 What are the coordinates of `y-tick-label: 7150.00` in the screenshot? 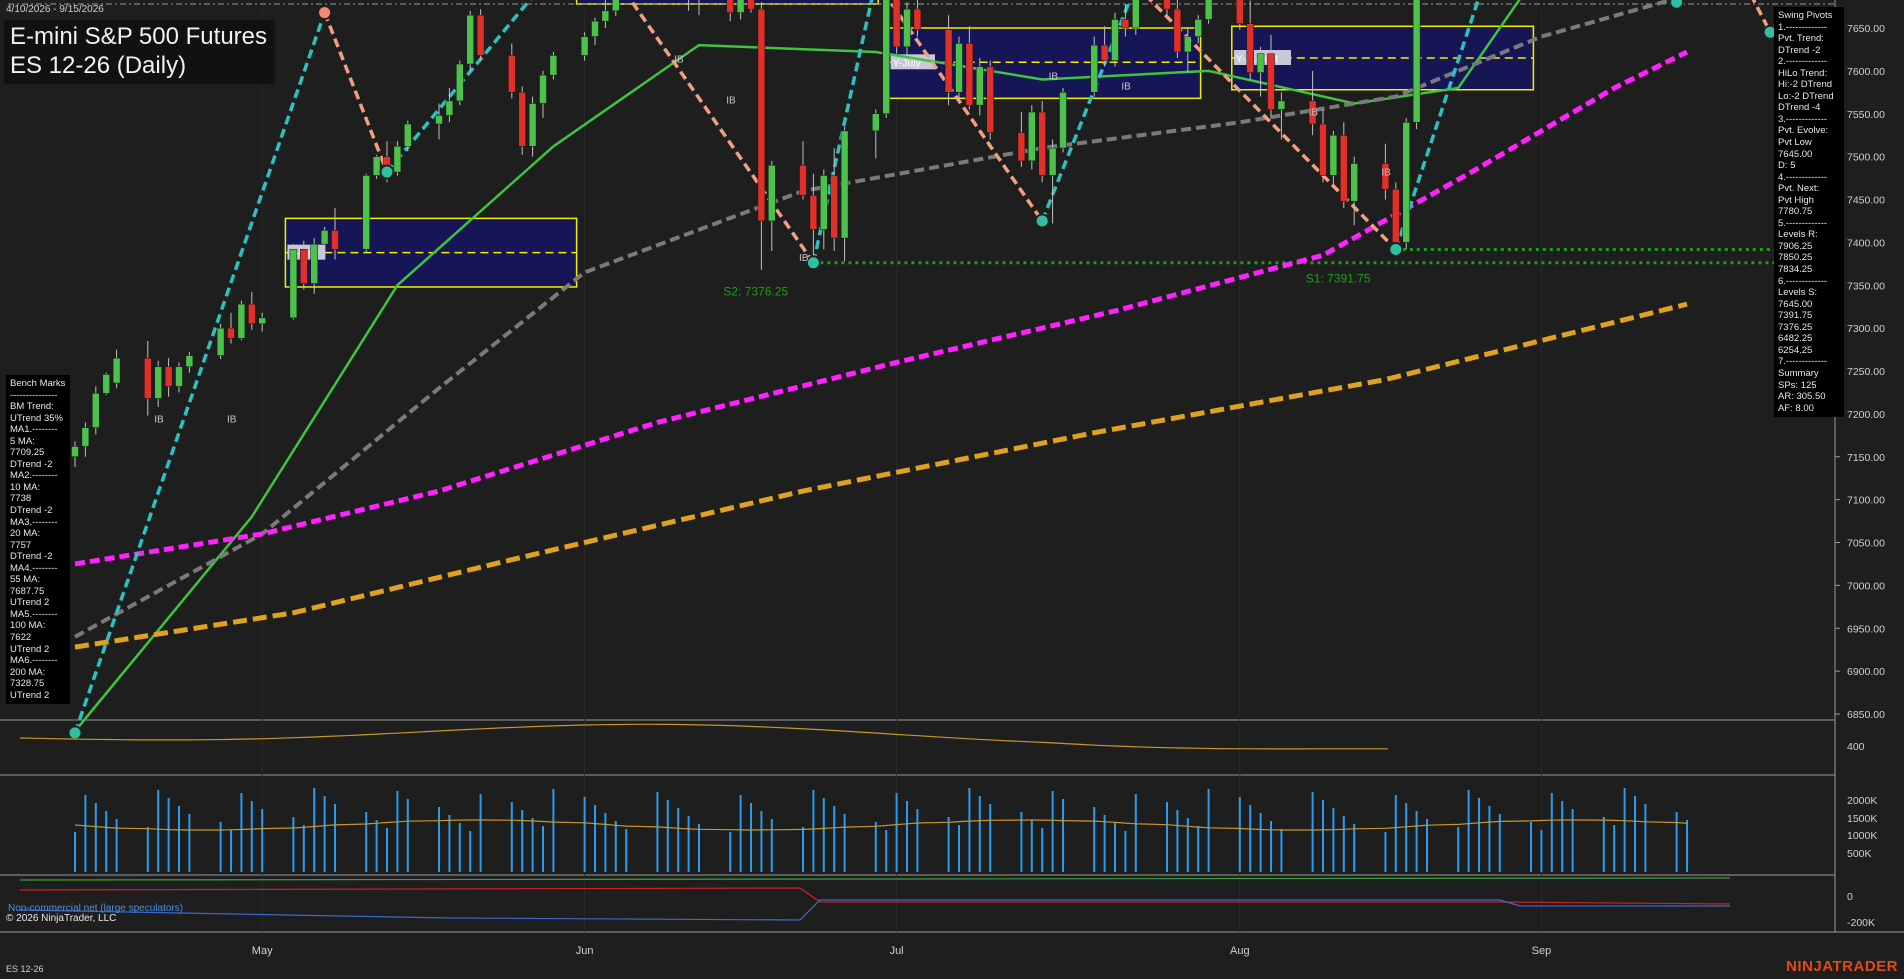 It's located at (1866, 458).